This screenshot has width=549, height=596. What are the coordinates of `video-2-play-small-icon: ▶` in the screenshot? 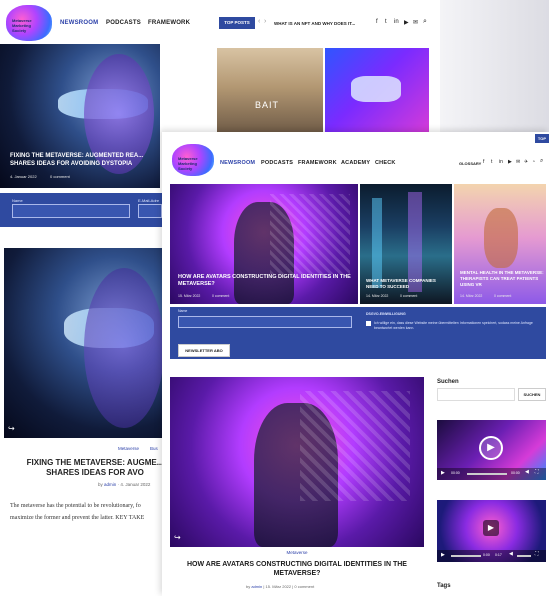 It's located at (443, 555).